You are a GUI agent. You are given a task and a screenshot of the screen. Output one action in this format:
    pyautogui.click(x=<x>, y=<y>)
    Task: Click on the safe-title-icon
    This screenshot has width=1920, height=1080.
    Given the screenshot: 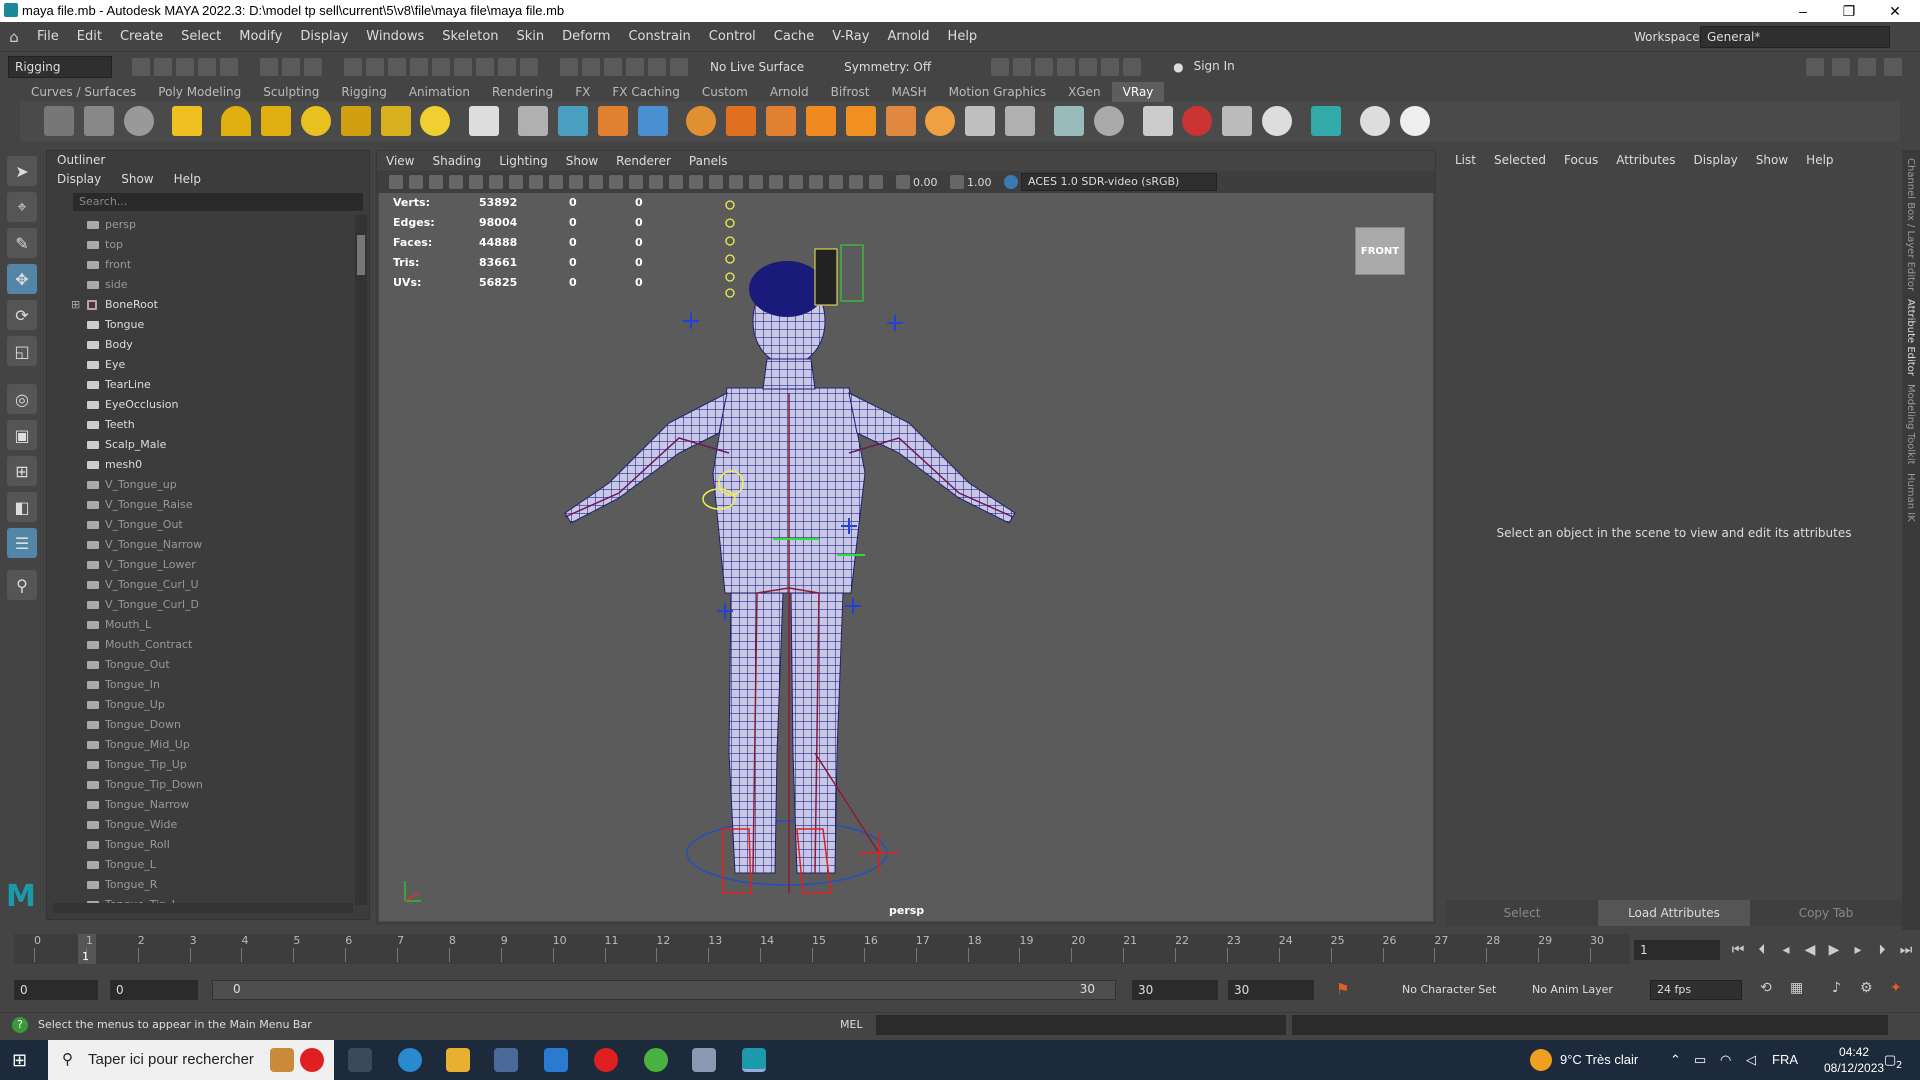 What is the action you would take?
    pyautogui.click(x=596, y=182)
    